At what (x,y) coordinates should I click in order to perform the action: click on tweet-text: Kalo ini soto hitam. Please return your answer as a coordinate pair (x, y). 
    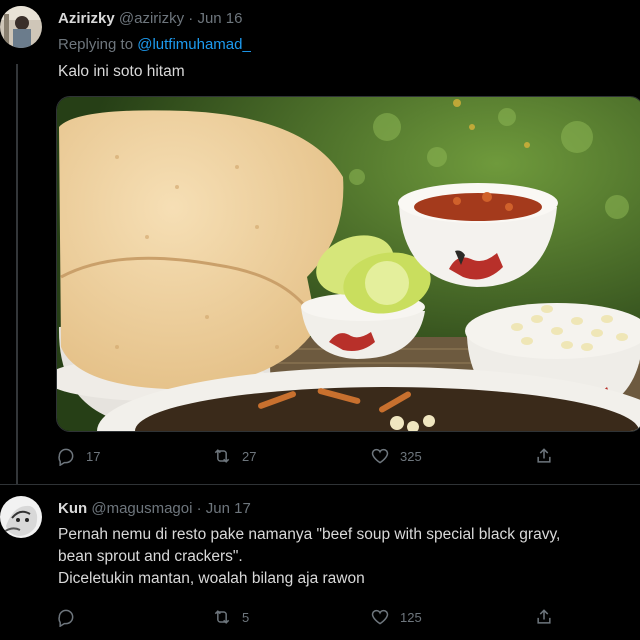
    Looking at the image, I should click on (121, 71).